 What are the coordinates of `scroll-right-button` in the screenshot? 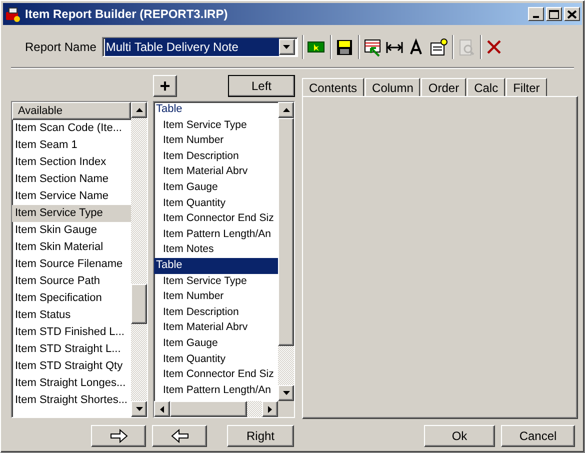 It's located at (270, 409).